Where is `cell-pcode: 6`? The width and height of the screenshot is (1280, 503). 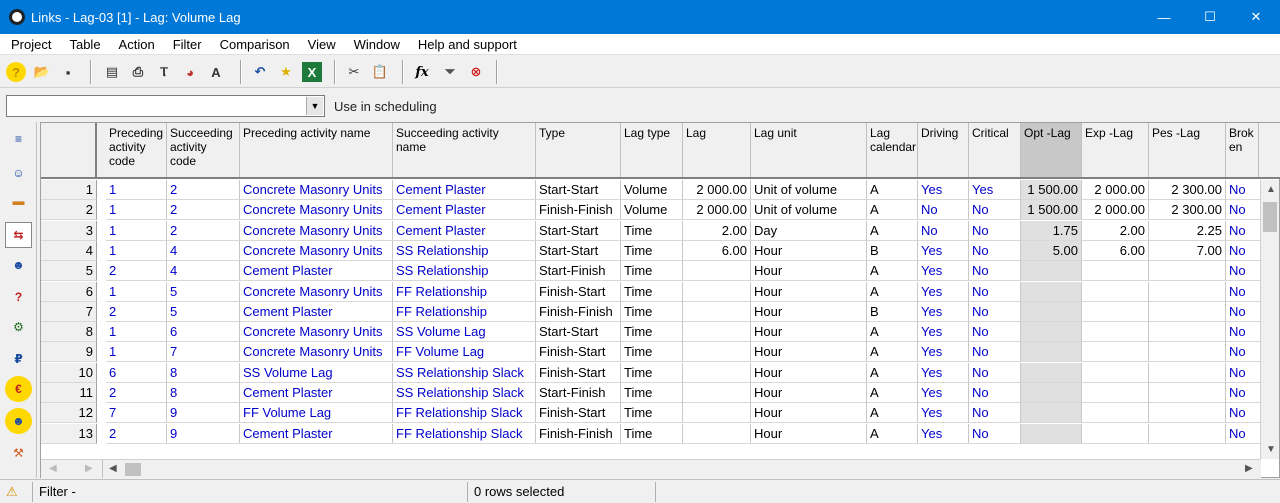 cell-pcode: 6 is located at coordinates (136, 372).